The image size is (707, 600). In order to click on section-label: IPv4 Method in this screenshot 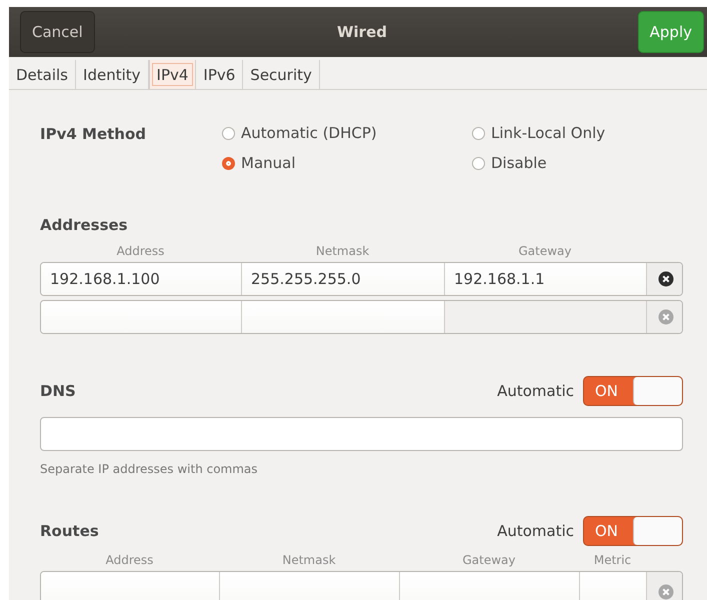, I will do `click(94, 134)`.